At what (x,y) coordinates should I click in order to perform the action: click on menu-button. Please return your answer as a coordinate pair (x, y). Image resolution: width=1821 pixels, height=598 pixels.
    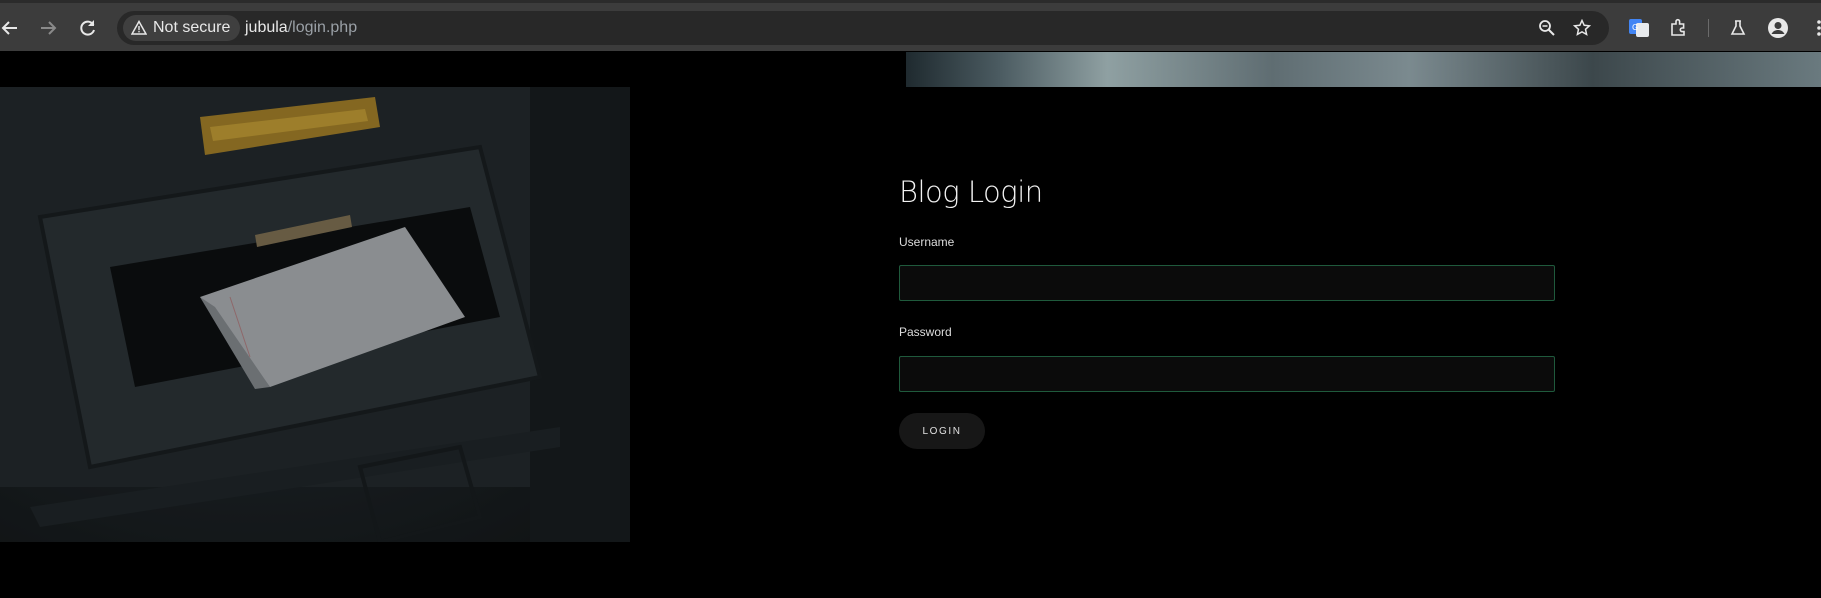
    Looking at the image, I should click on (1814, 28).